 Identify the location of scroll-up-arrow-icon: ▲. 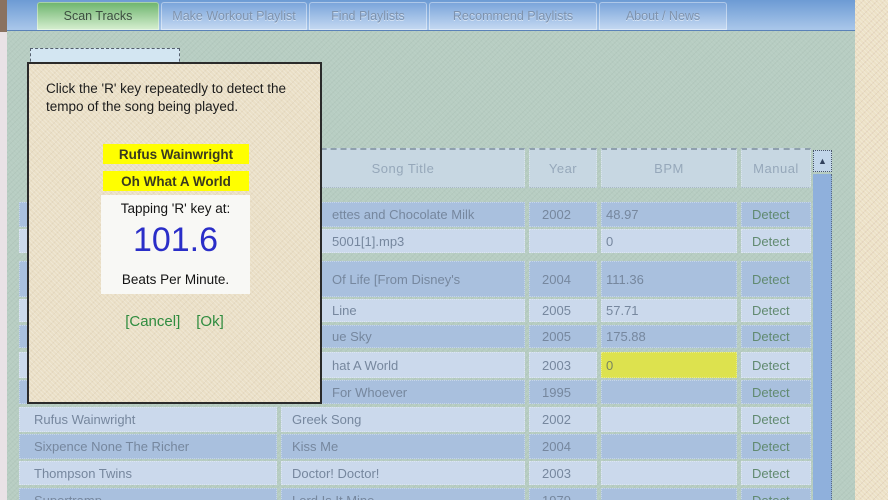
(822, 161).